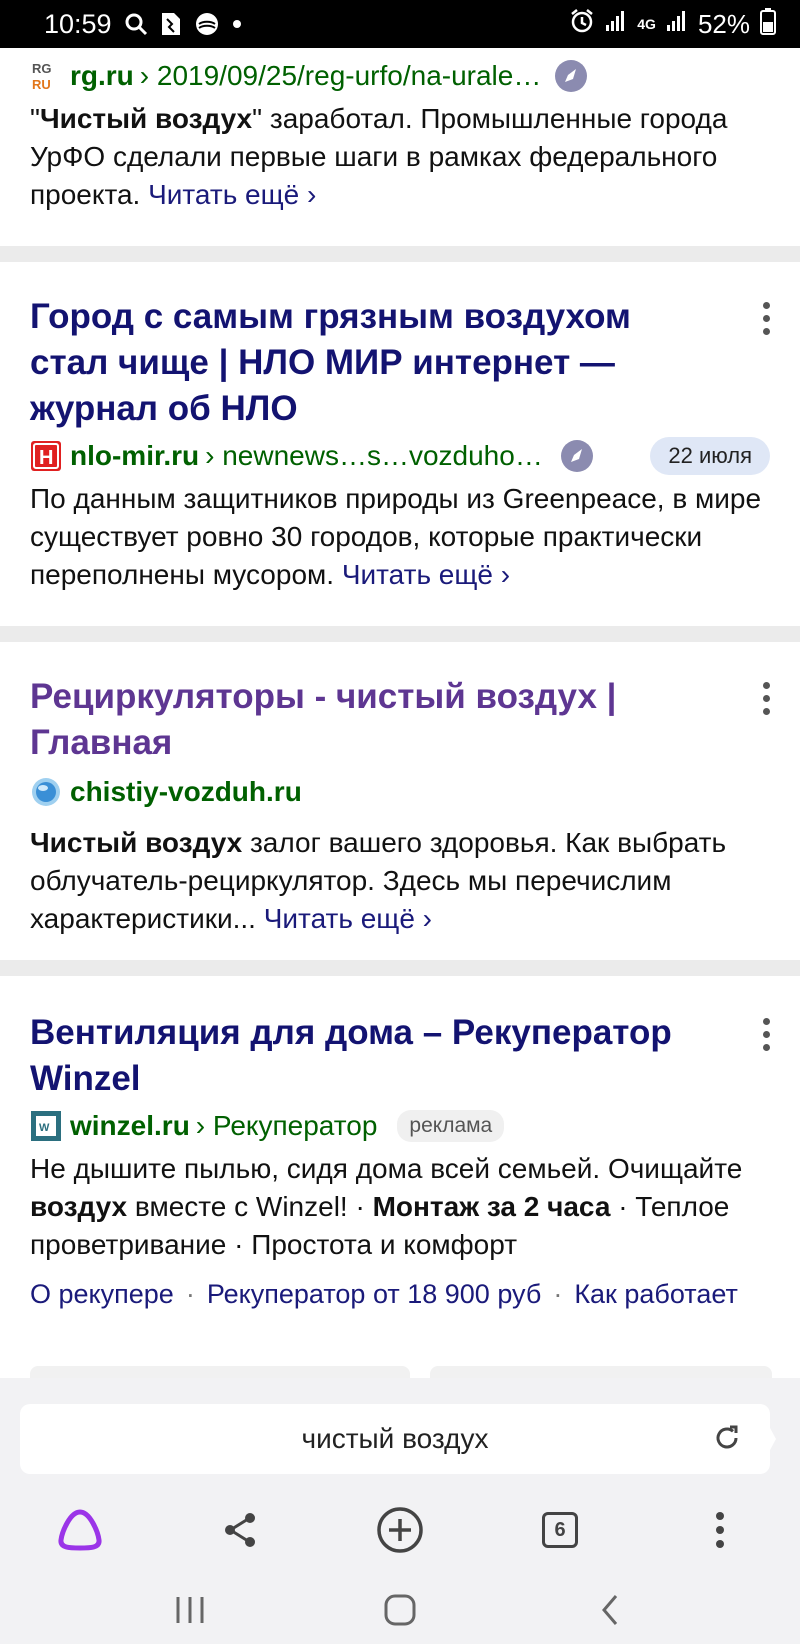 This screenshot has width=800, height=1644. I want to click on result-title: Вентиляция для дома – Рекуператор Winzel, so click(400, 1056).